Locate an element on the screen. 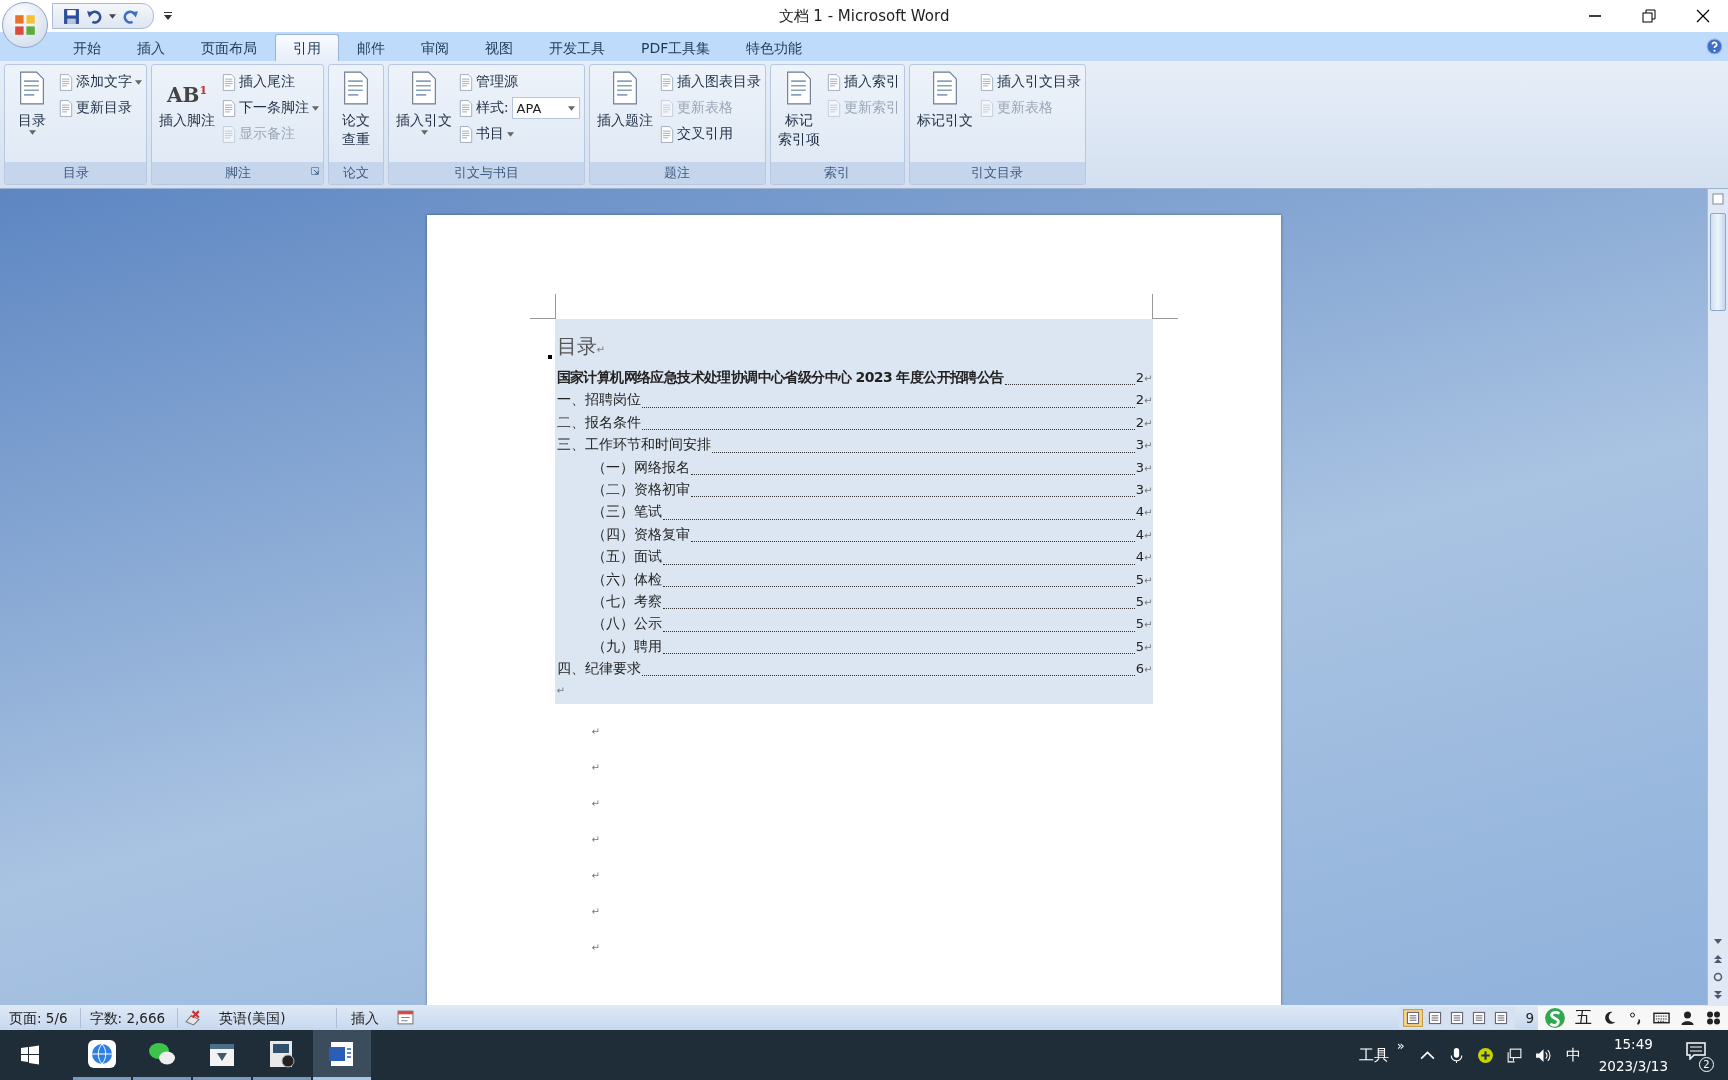 This screenshot has width=1728, height=1080. toc-entry: 一、招聘岗位 is located at coordinates (598, 400).